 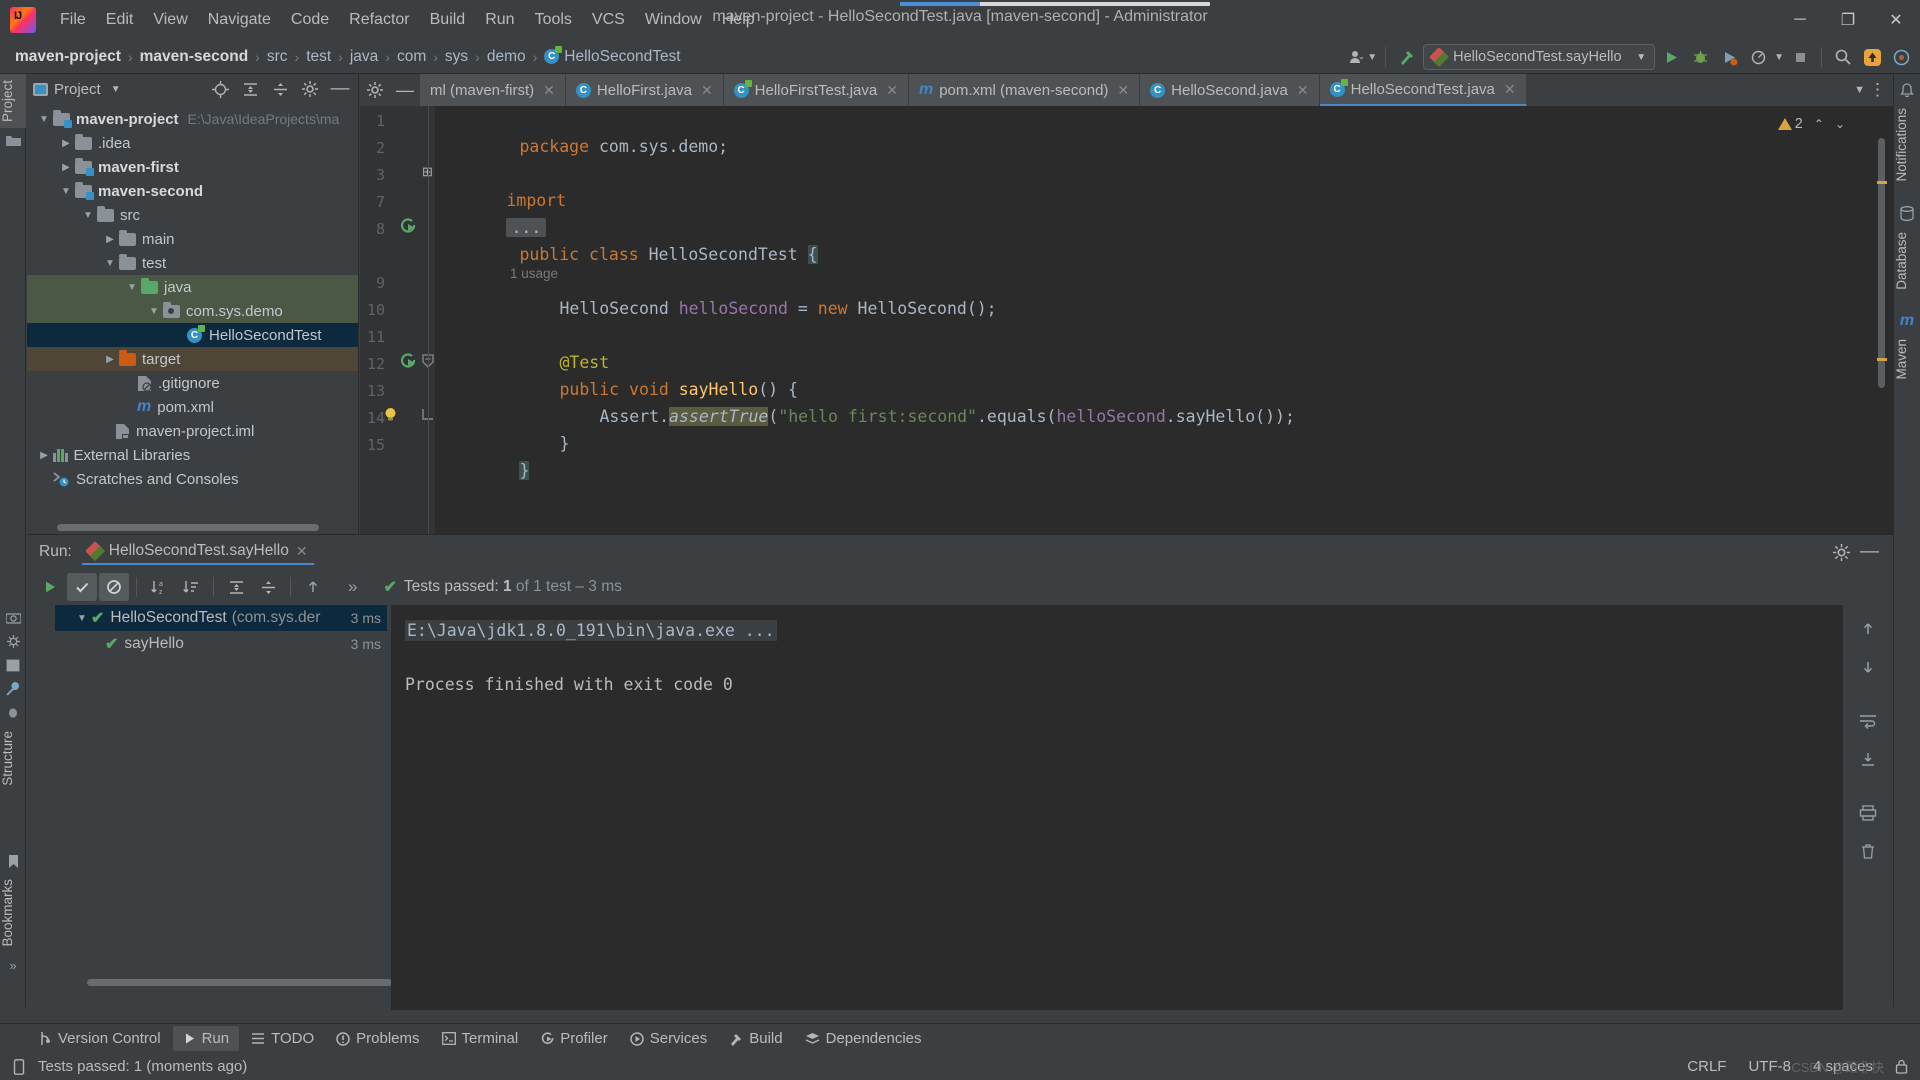 I want to click on maximize-button: ❐, so click(x=1848, y=20).